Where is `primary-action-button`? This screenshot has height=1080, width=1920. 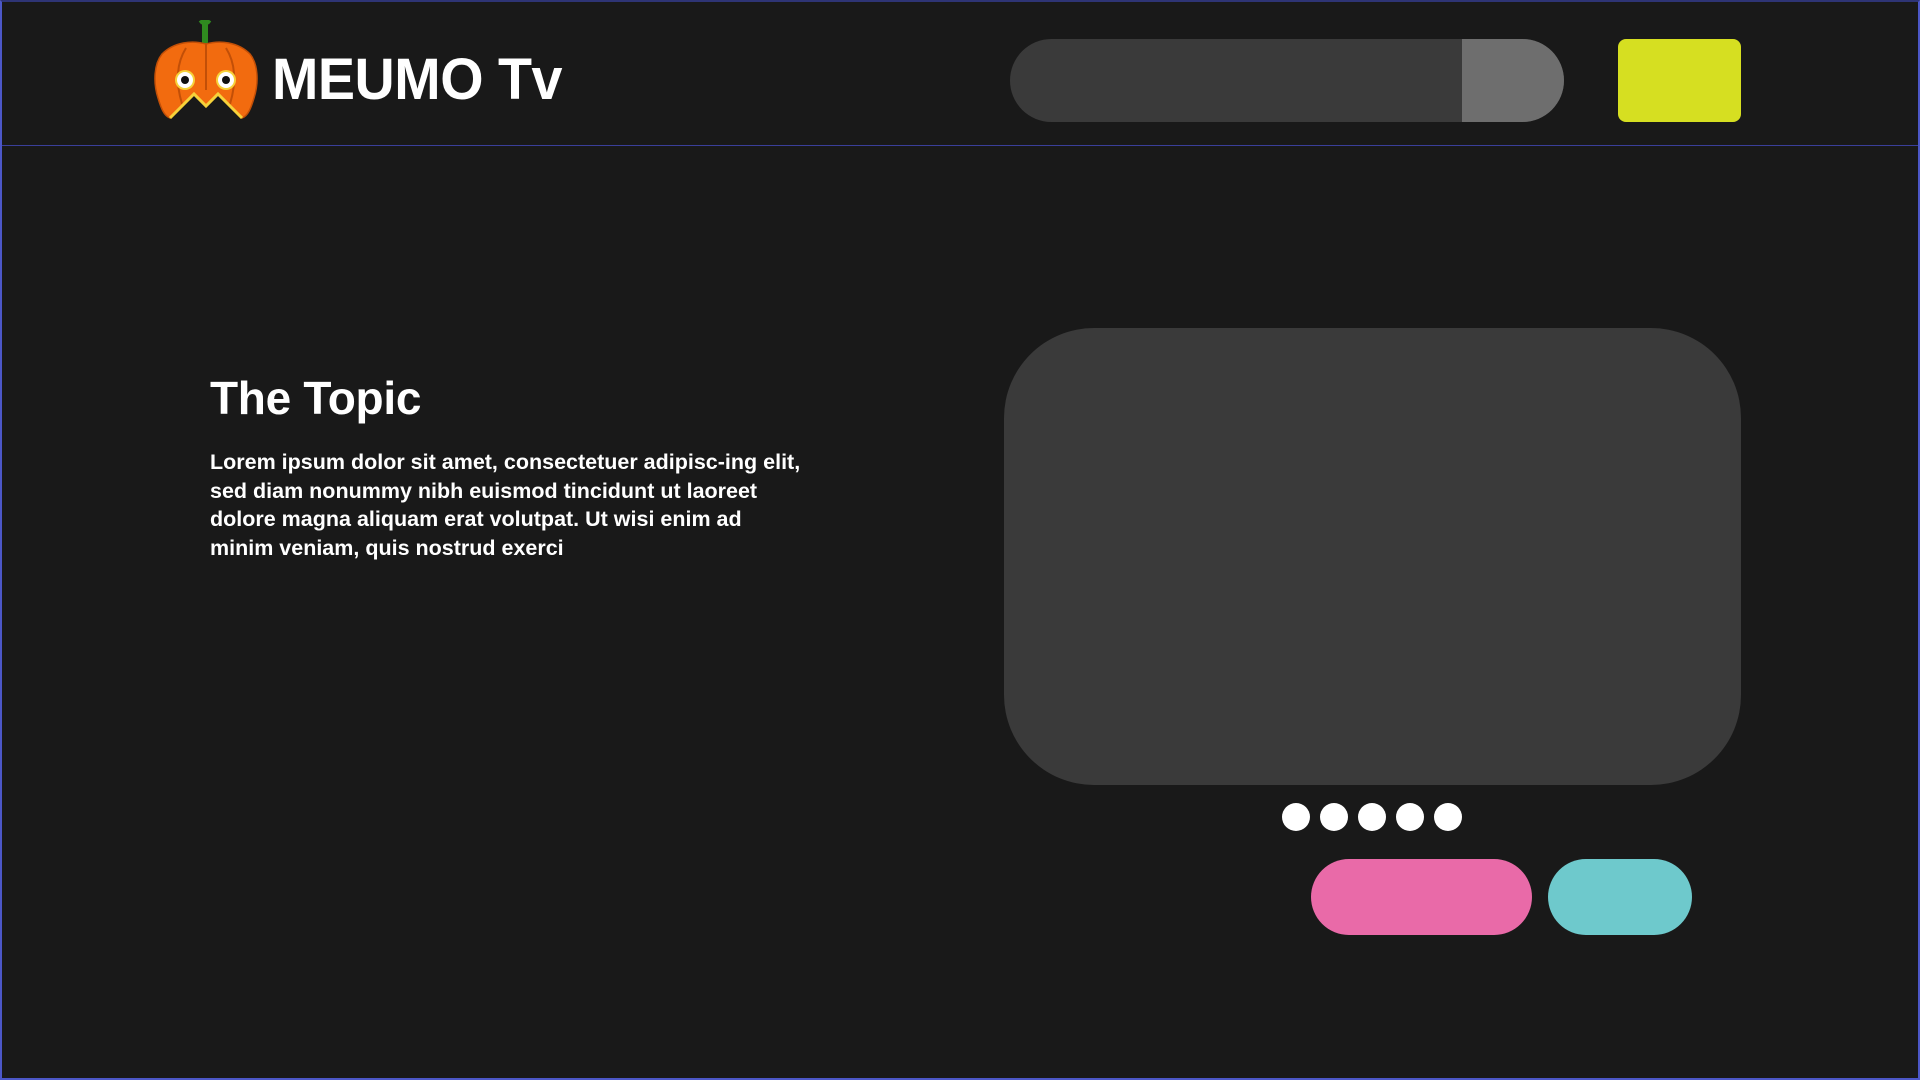
primary-action-button is located at coordinates (1421, 897).